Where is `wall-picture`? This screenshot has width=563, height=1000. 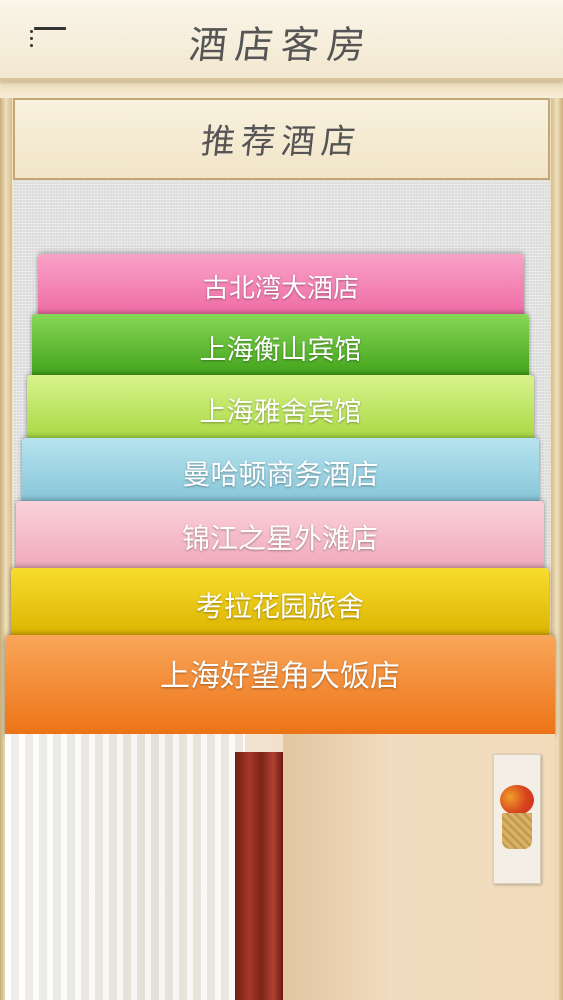 wall-picture is located at coordinates (517, 819).